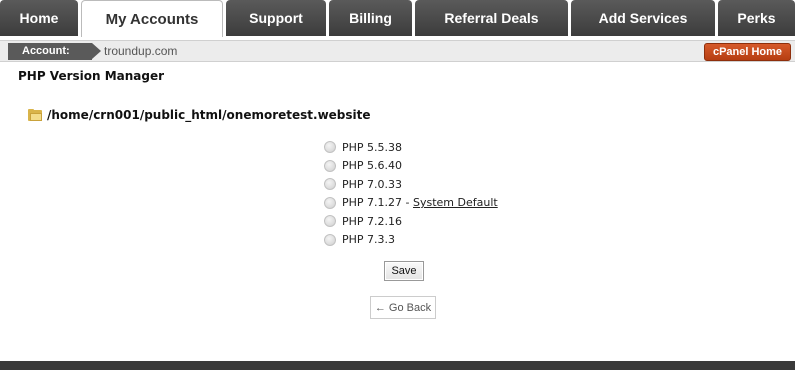 This screenshot has width=795, height=370. I want to click on php-version-option: PHP 7.2.16, so click(411, 221).